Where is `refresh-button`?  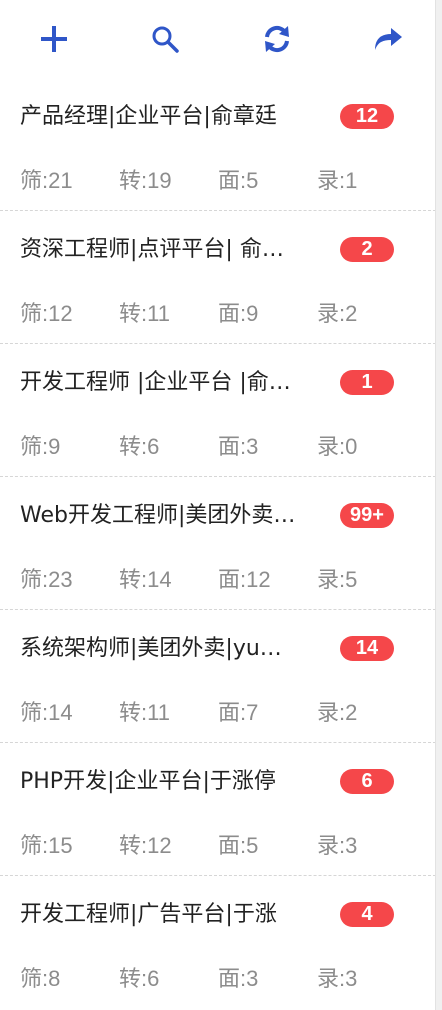 refresh-button is located at coordinates (277, 39).